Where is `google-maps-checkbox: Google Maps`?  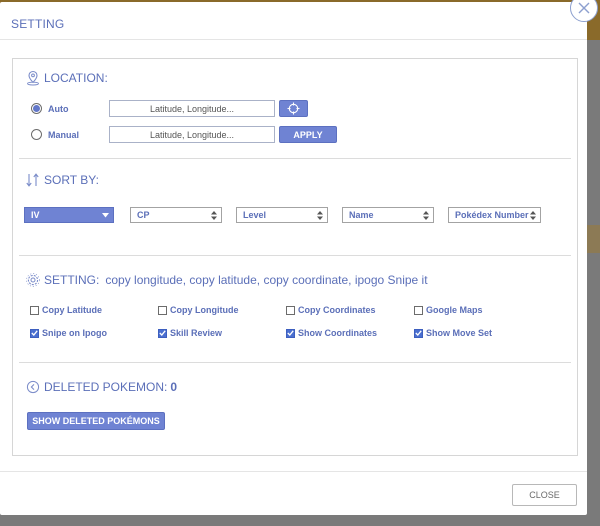
google-maps-checkbox: Google Maps is located at coordinates (448, 310).